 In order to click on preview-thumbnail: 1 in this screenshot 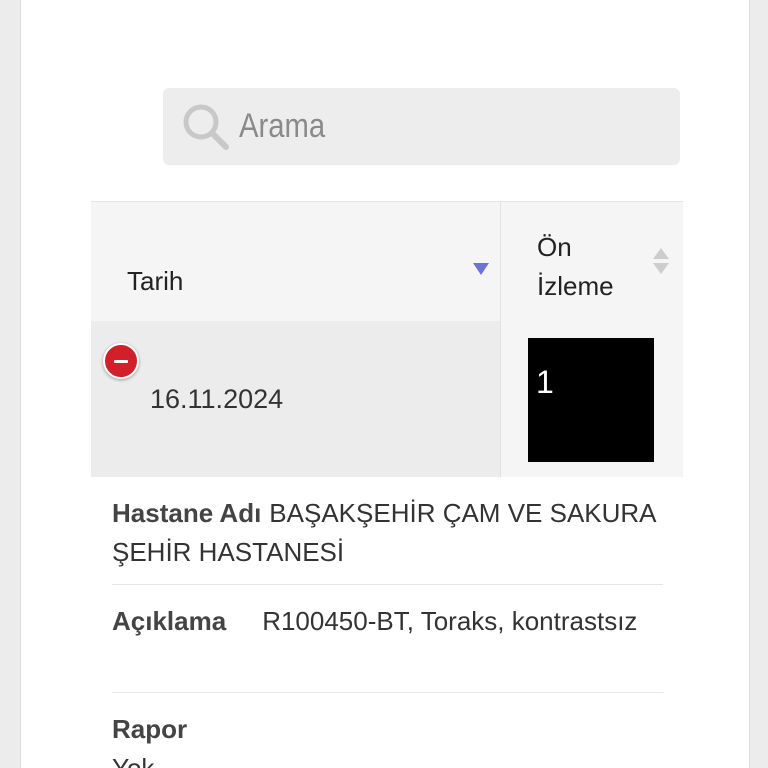, I will do `click(591, 400)`.